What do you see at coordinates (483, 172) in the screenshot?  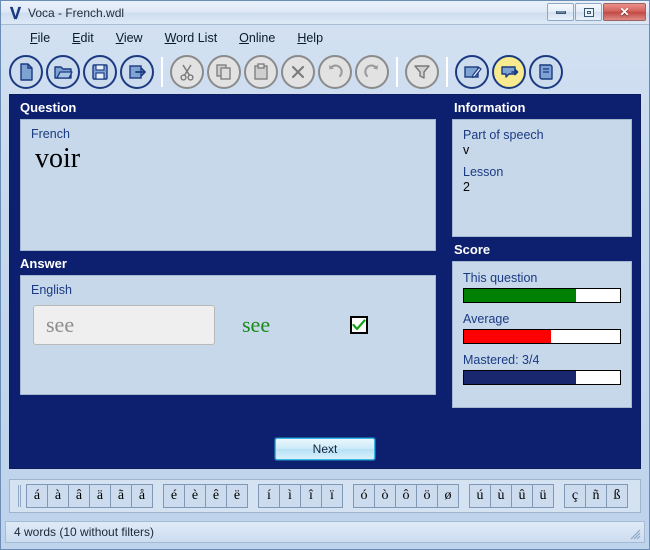 I see `lesson-label: Lesson` at bounding box center [483, 172].